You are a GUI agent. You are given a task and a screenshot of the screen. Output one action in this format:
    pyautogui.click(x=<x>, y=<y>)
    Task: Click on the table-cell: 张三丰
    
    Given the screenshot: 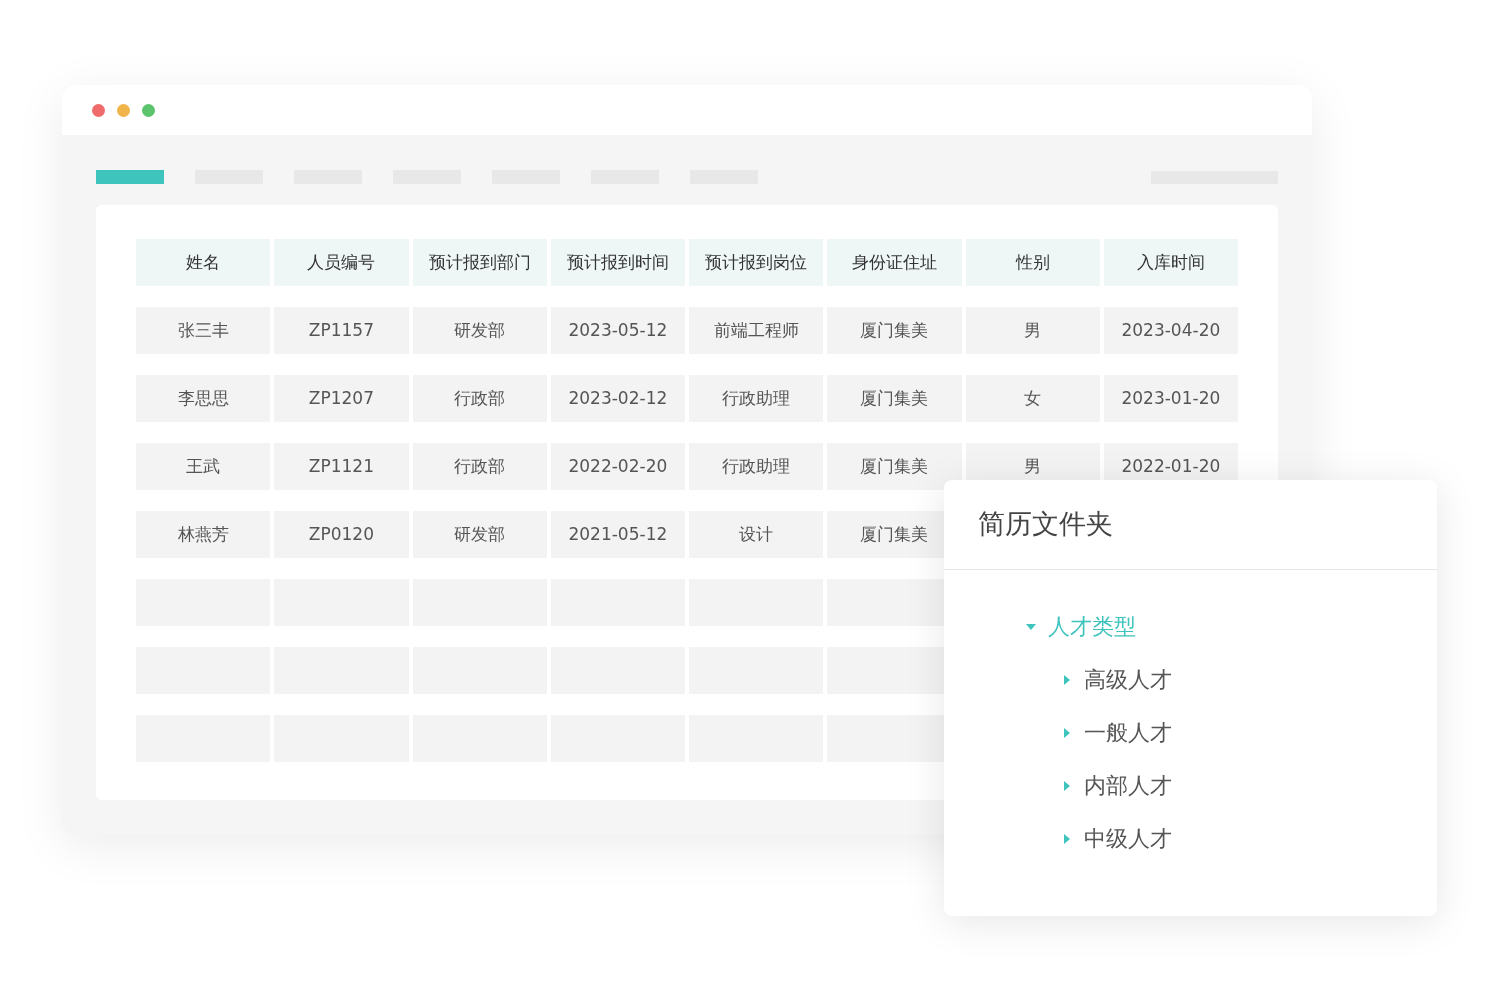 What is the action you would take?
    pyautogui.click(x=203, y=330)
    